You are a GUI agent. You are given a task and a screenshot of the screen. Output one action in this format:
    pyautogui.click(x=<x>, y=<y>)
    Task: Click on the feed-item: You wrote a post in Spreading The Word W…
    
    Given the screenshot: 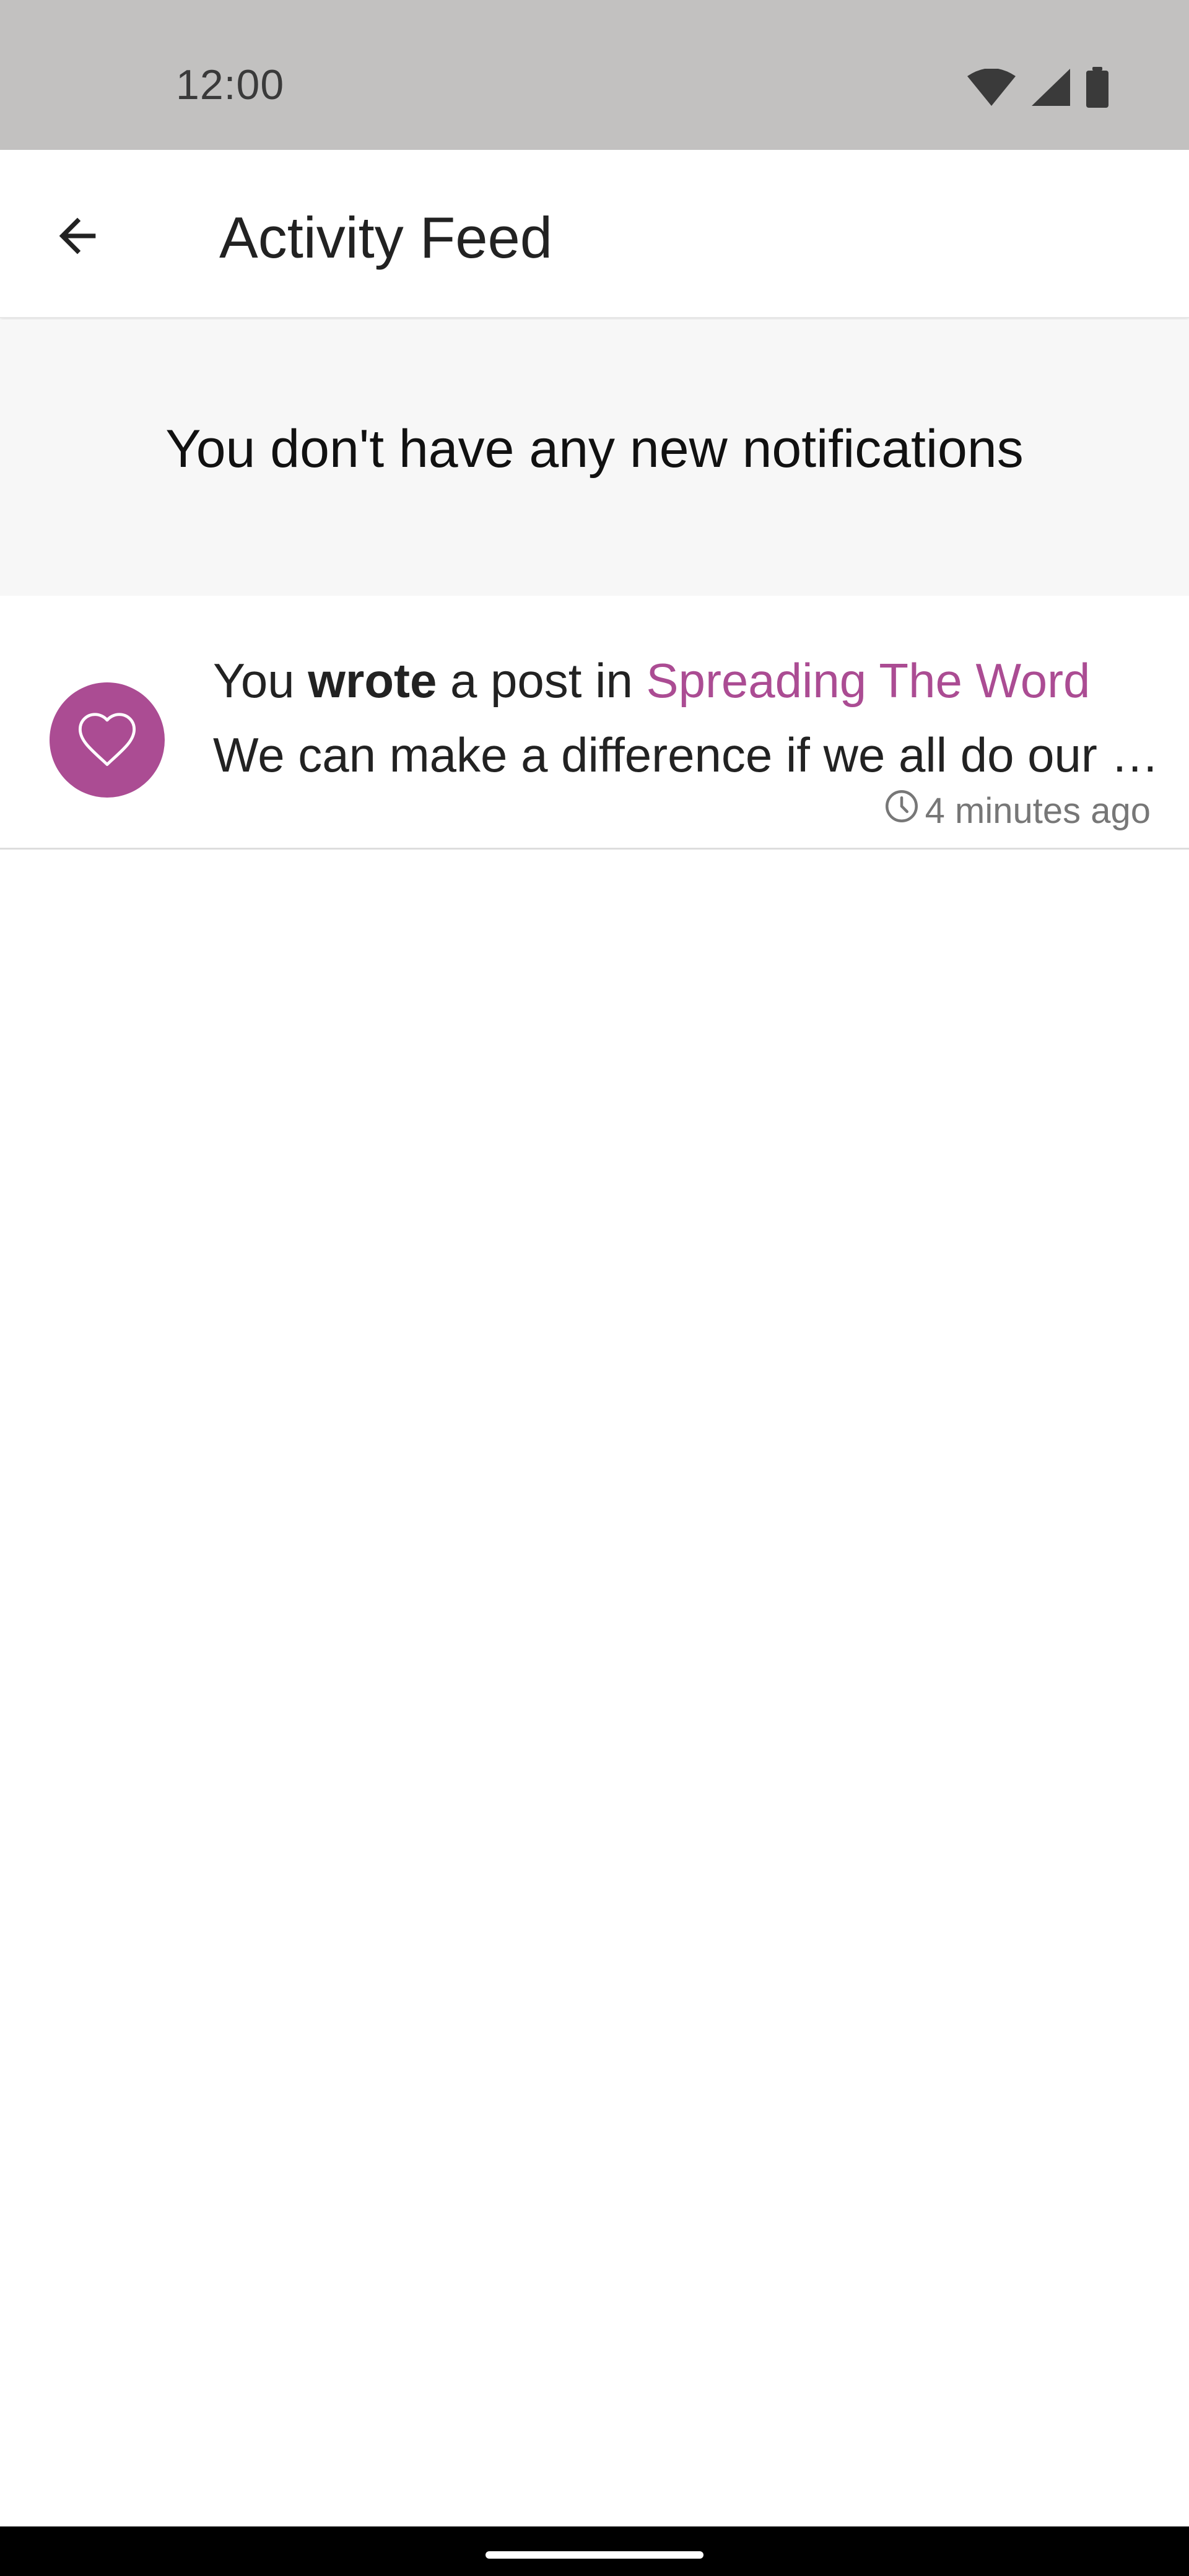 What is the action you would take?
    pyautogui.click(x=594, y=723)
    